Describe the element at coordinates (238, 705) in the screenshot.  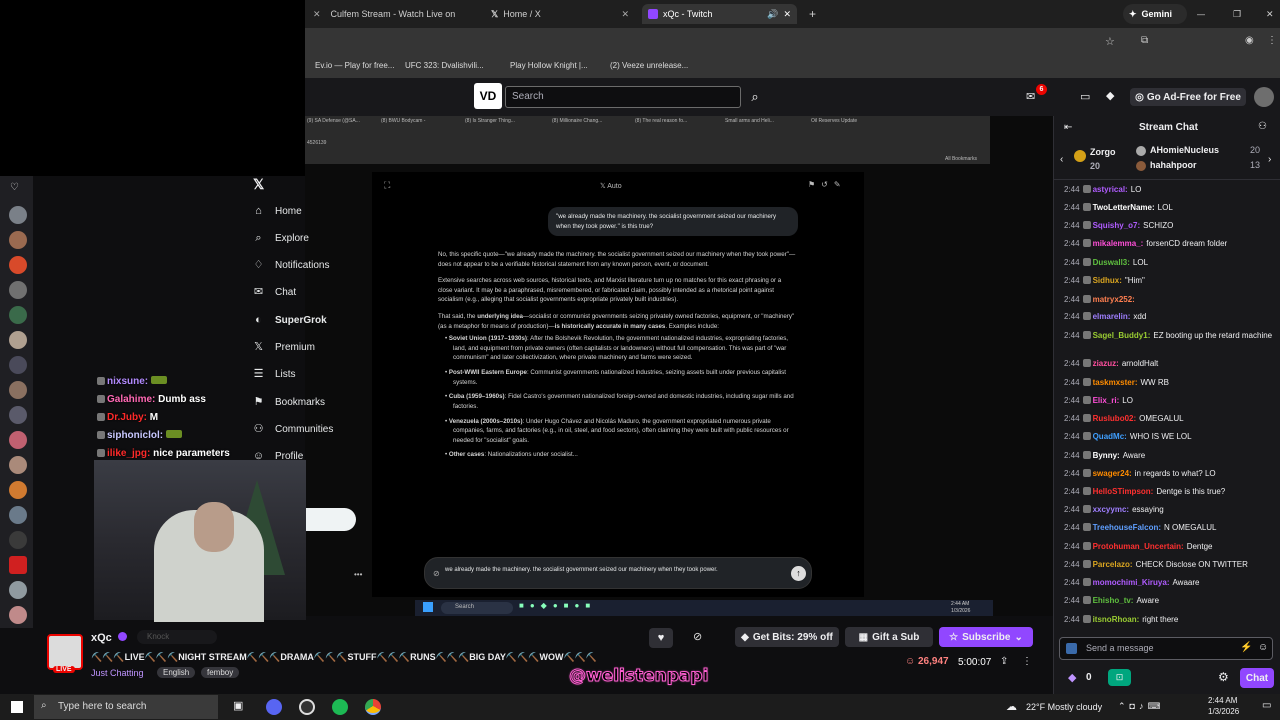
I see `task-view-icon: ▣` at that location.